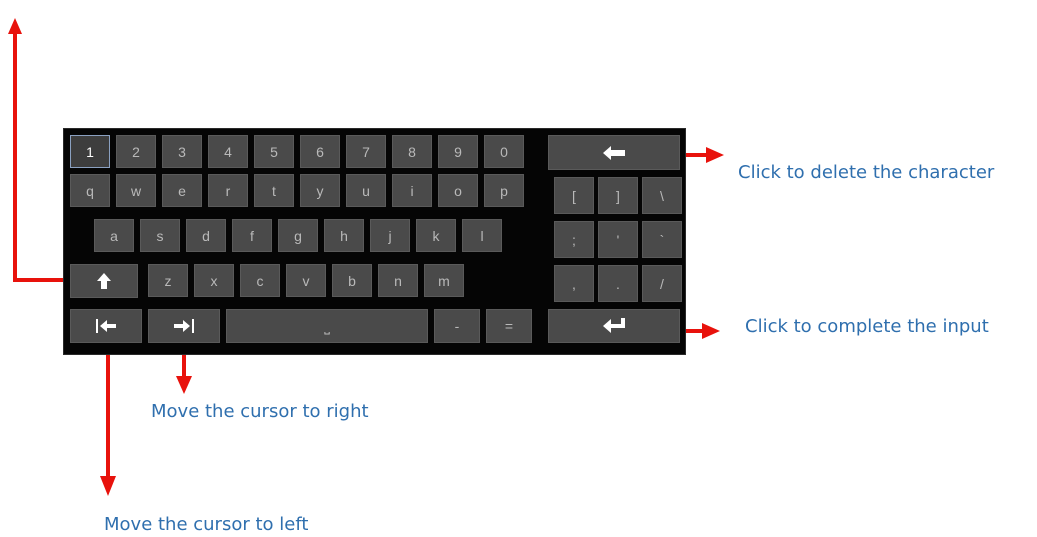 The height and width of the screenshot is (537, 1037). I want to click on key-backslash: \, so click(662, 195).